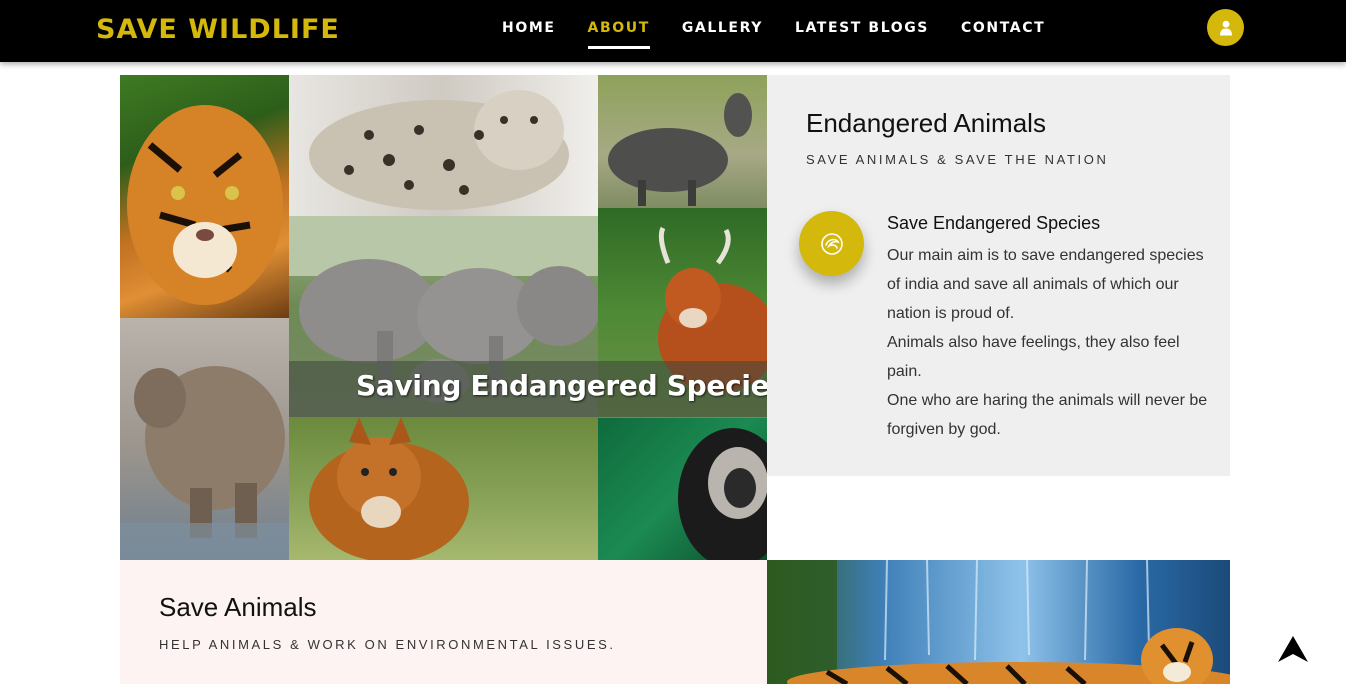 This screenshot has height=684, width=1346. Describe the element at coordinates (682, 141) in the screenshot. I see `tahr-photo` at that location.